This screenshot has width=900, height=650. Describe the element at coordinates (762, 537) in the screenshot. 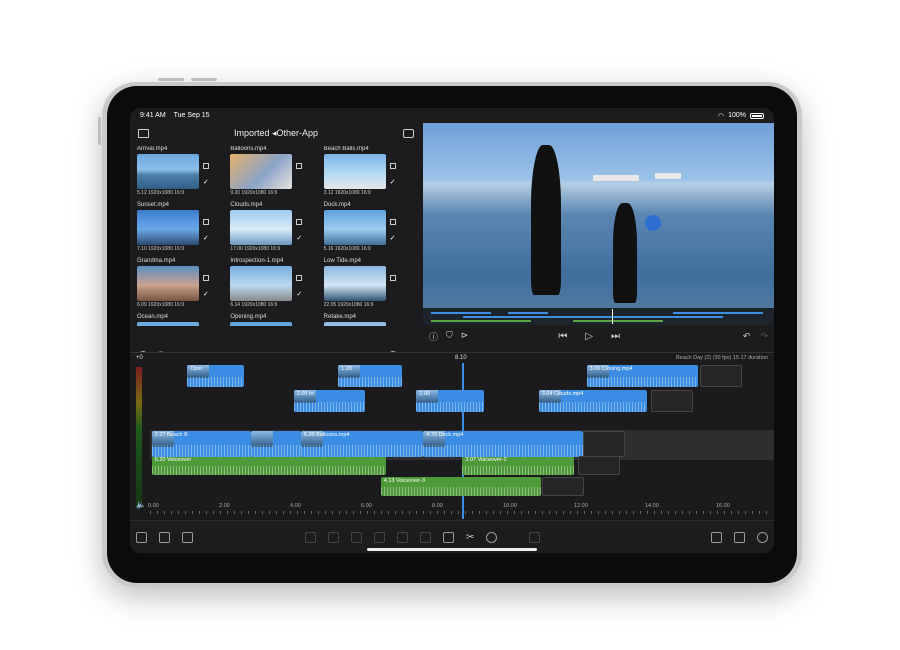

I see `settings-icon` at that location.